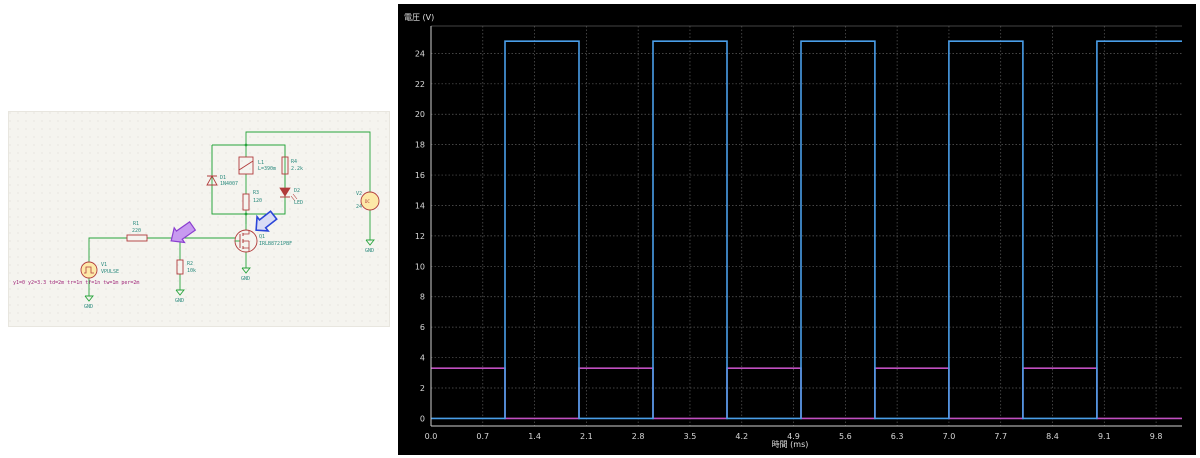 This screenshot has height=458, width=1200. What do you see at coordinates (267, 169) in the screenshot?
I see `l1-value: L=390m` at bounding box center [267, 169].